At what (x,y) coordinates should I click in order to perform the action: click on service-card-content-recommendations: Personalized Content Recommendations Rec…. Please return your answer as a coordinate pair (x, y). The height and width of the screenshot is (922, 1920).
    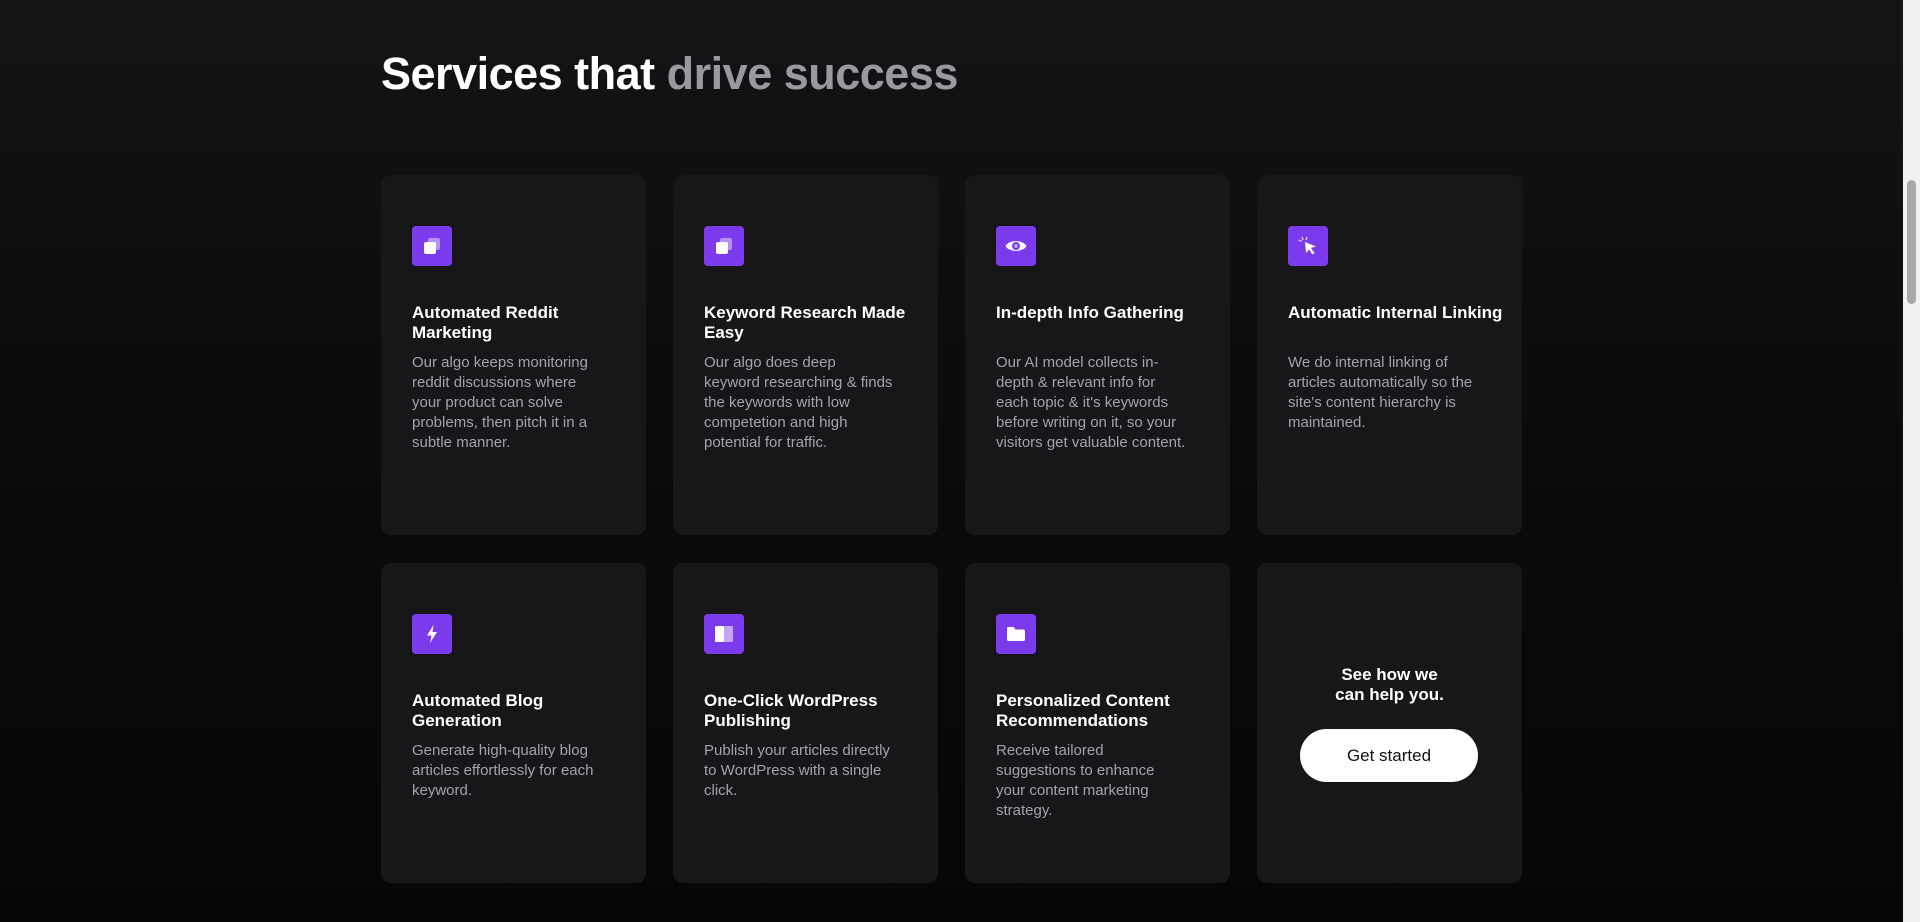
    Looking at the image, I should click on (1097, 723).